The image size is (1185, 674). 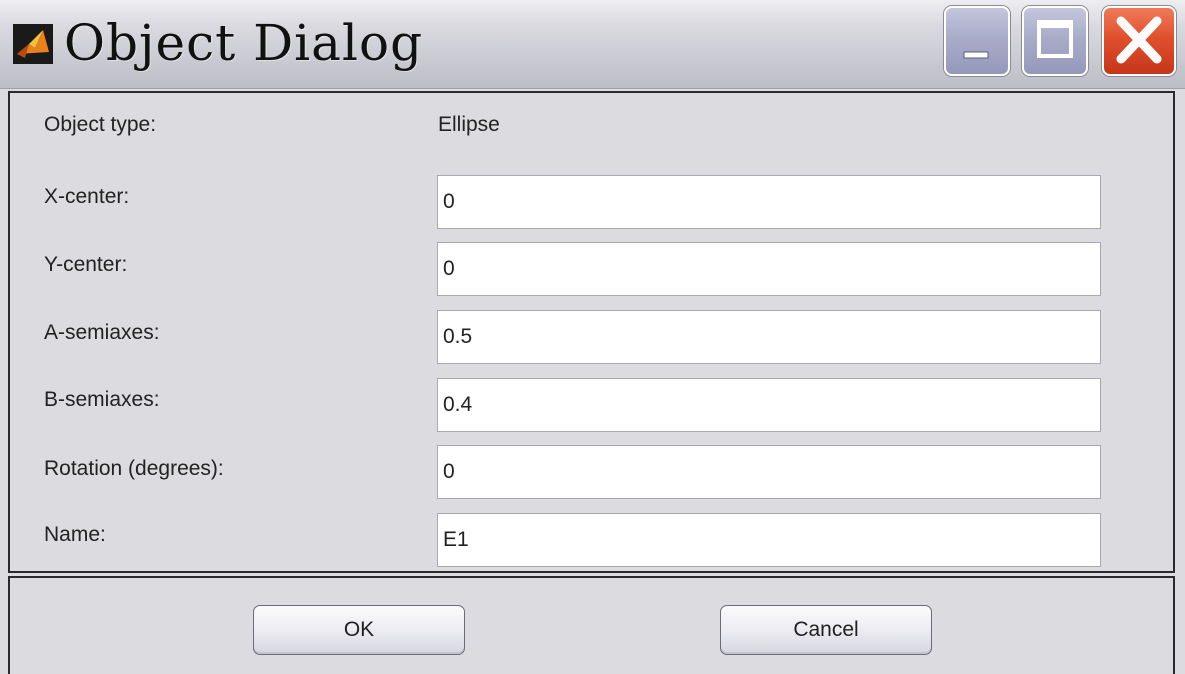 I want to click on button-panel: OK Cancel, so click(x=591, y=625).